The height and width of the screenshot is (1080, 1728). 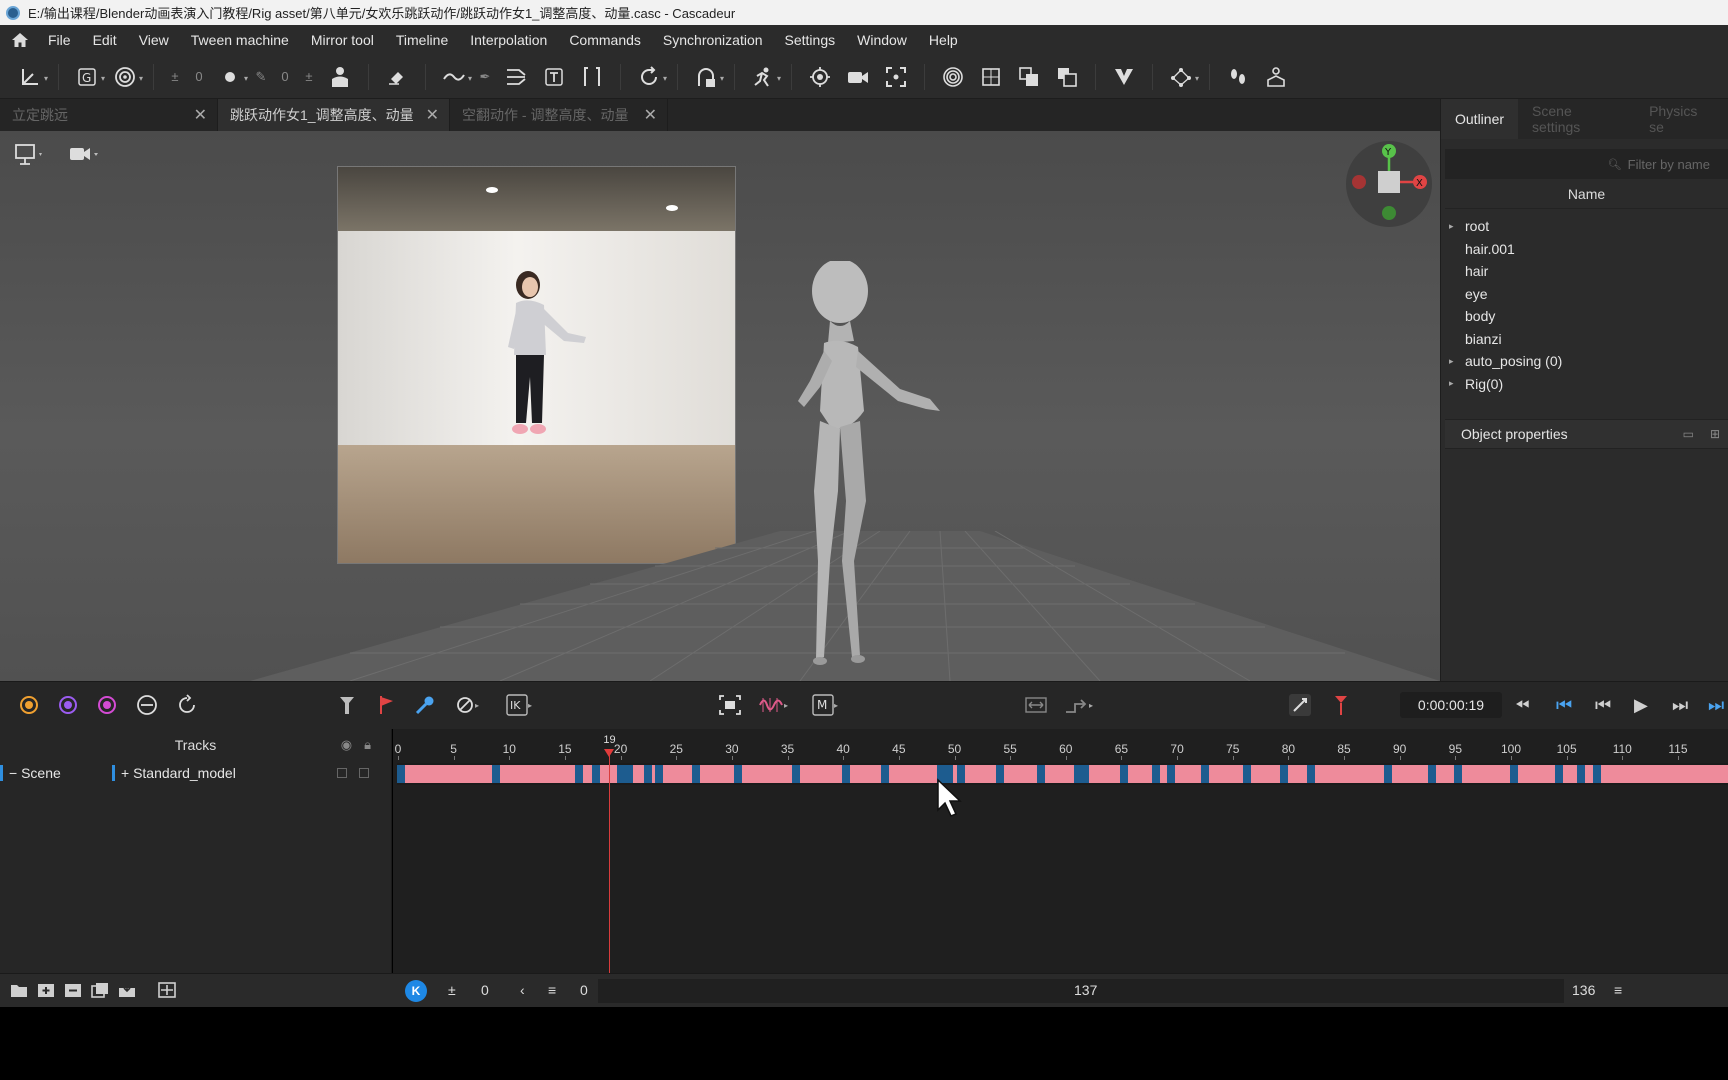 I want to click on name-column-header: Name, so click(x=1586, y=194).